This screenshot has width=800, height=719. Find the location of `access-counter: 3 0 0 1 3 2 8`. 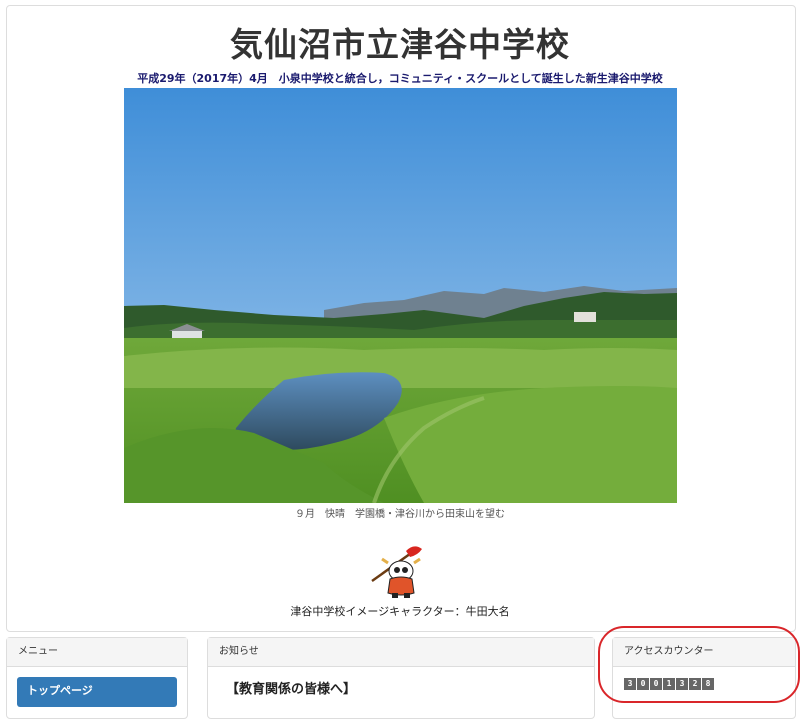

access-counter: 3 0 0 1 3 2 8 is located at coordinates (669, 684).